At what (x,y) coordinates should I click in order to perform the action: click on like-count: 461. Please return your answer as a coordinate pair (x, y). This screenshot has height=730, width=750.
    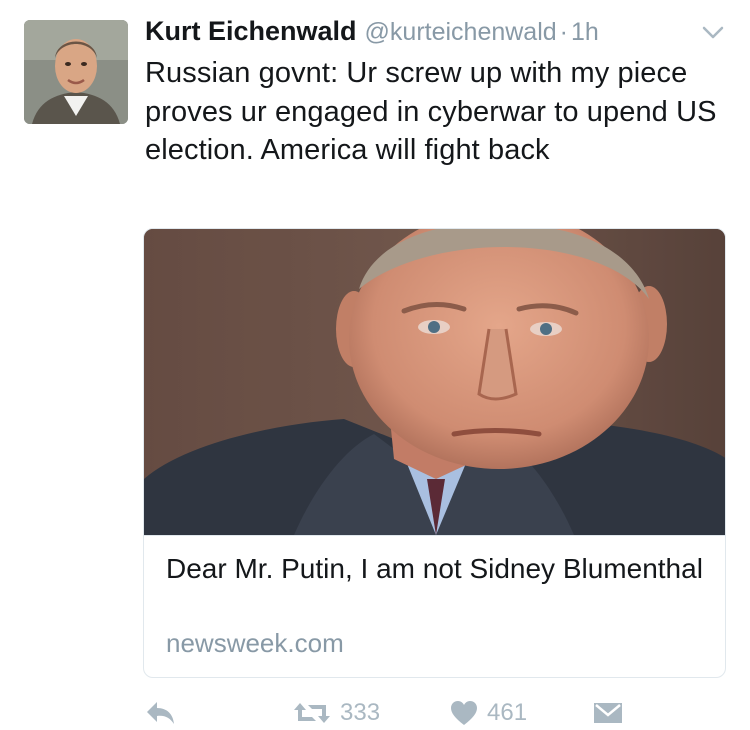
    Looking at the image, I should click on (507, 712).